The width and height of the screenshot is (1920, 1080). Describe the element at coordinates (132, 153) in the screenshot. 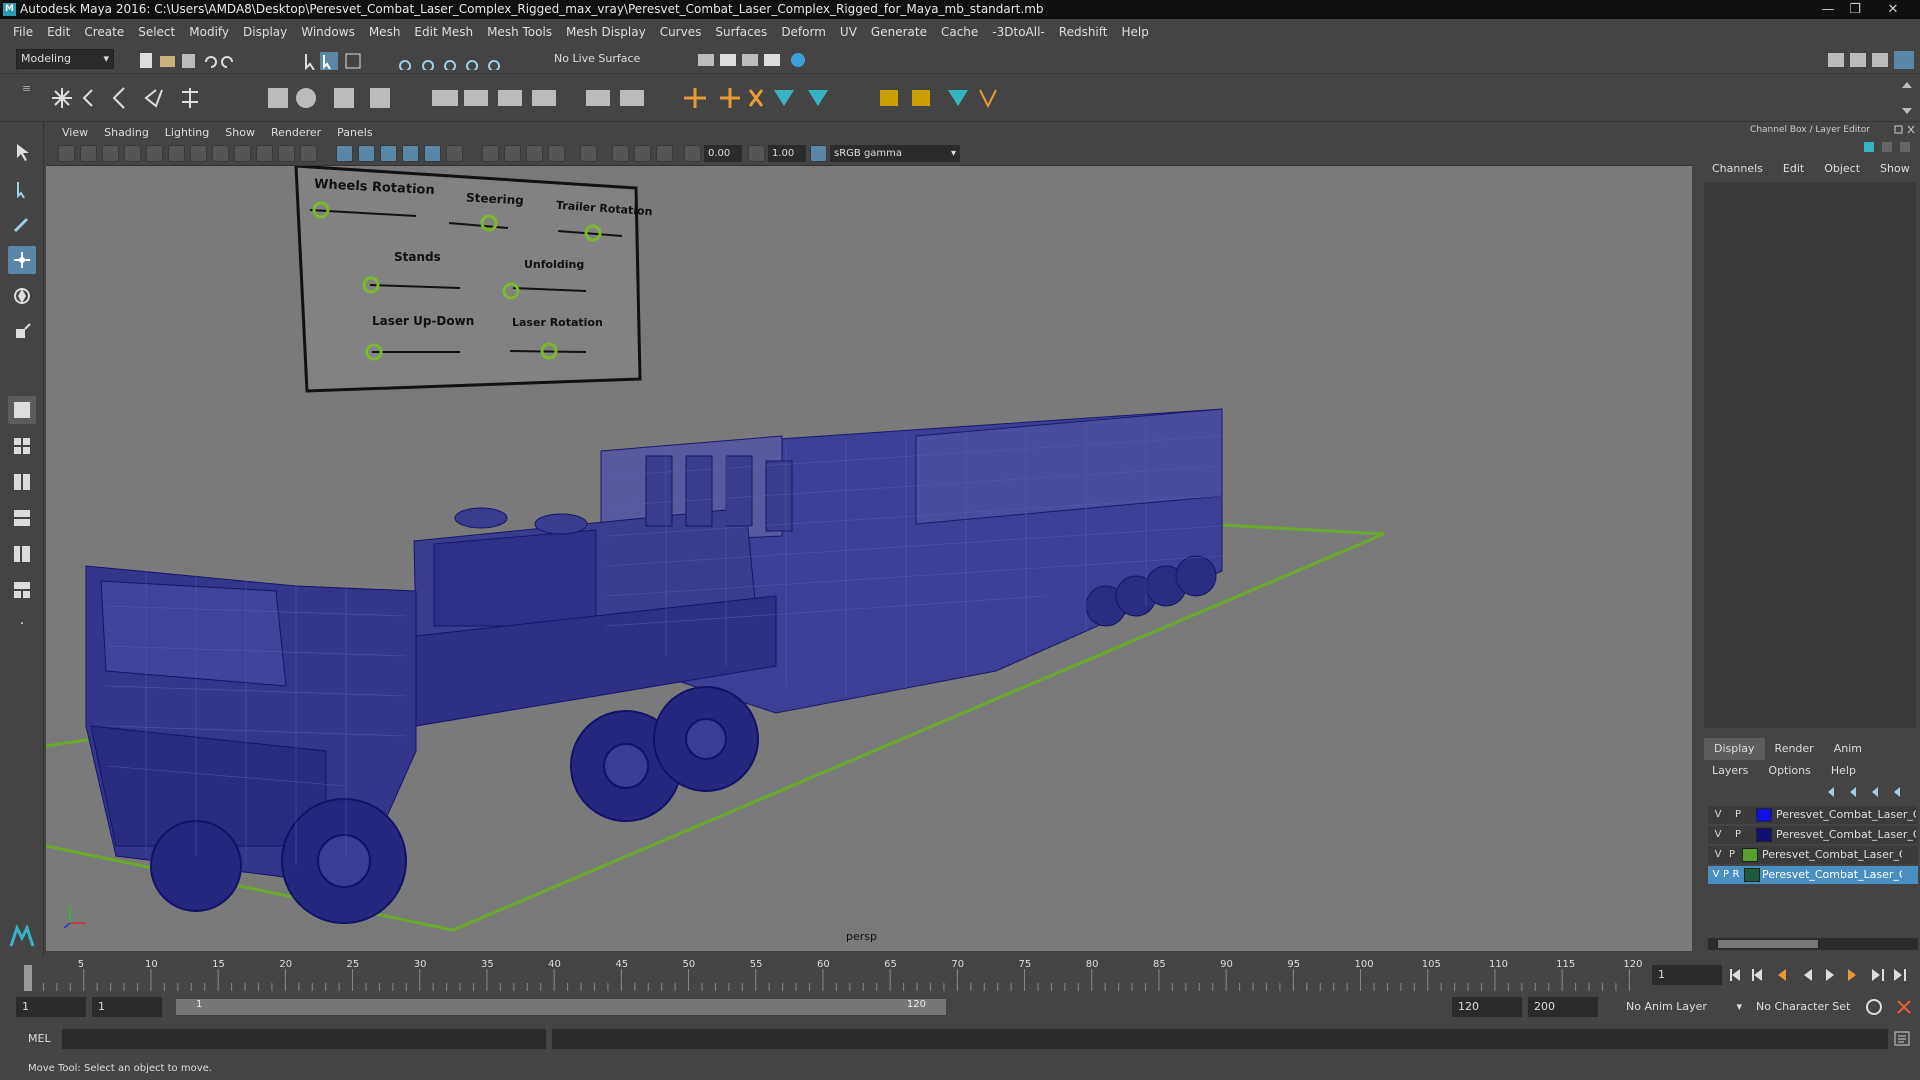

I see `image-plane-icon` at that location.